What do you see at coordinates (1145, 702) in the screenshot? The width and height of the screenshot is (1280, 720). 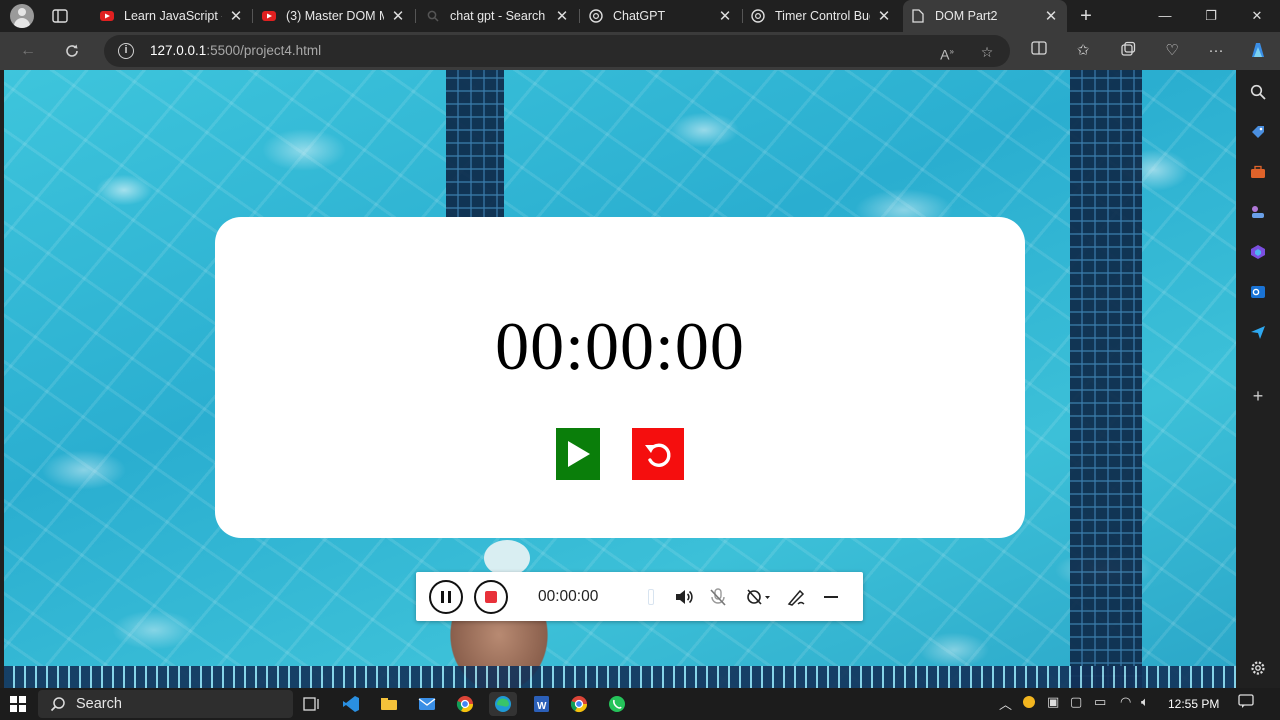 I see `volume-icon: 🔈︎` at bounding box center [1145, 702].